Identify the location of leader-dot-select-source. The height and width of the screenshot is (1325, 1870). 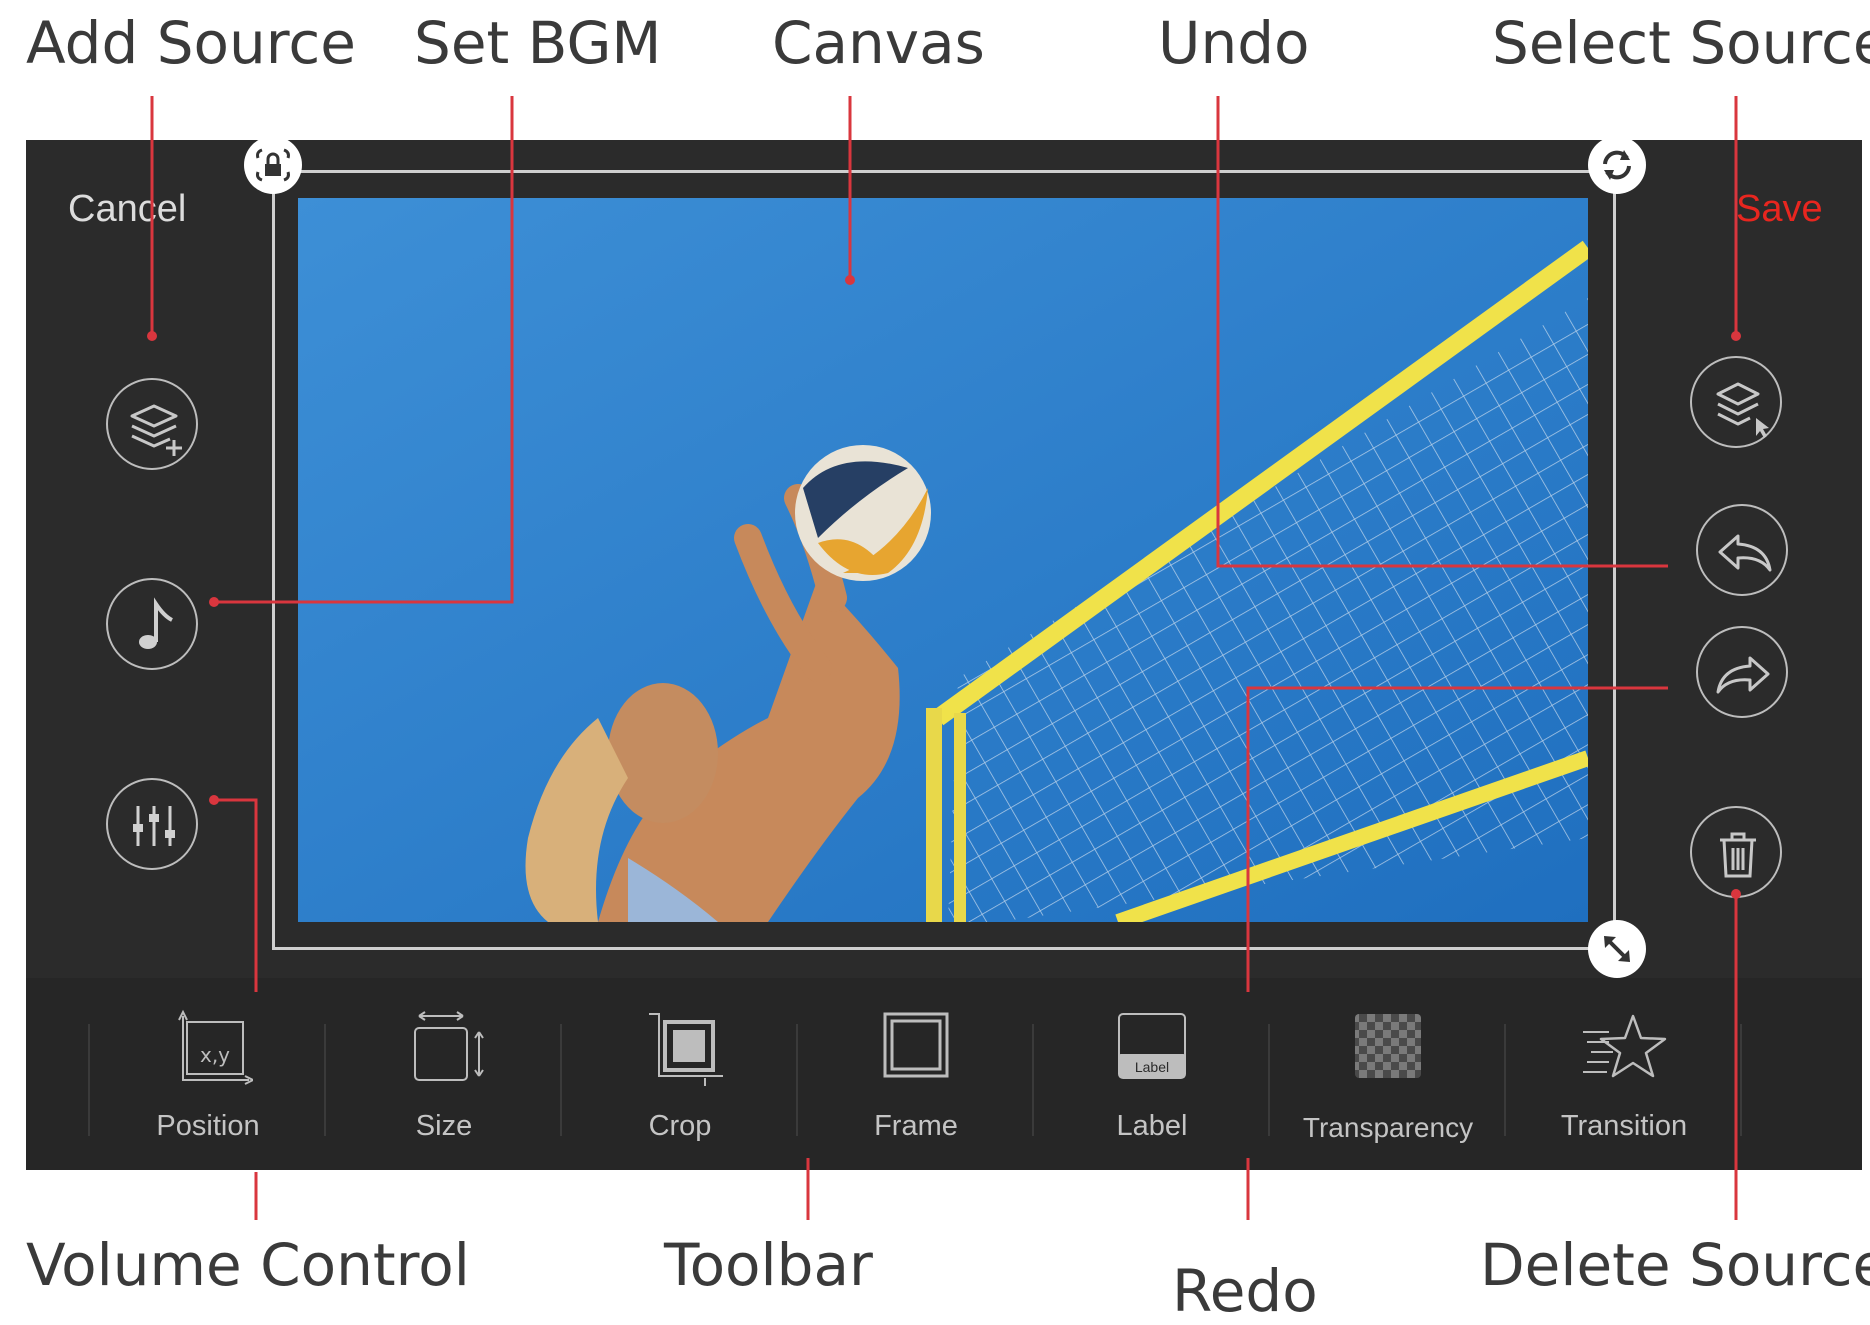
(1736, 336).